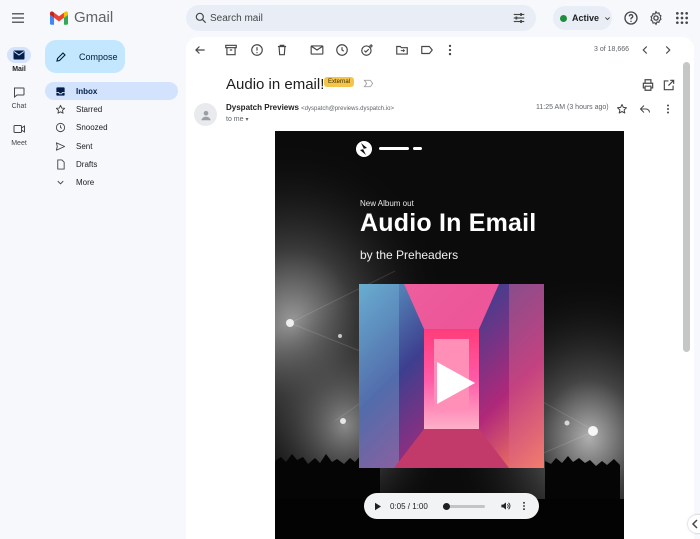  Describe the element at coordinates (19, 143) in the screenshot. I see `rail-label: Meet` at that location.